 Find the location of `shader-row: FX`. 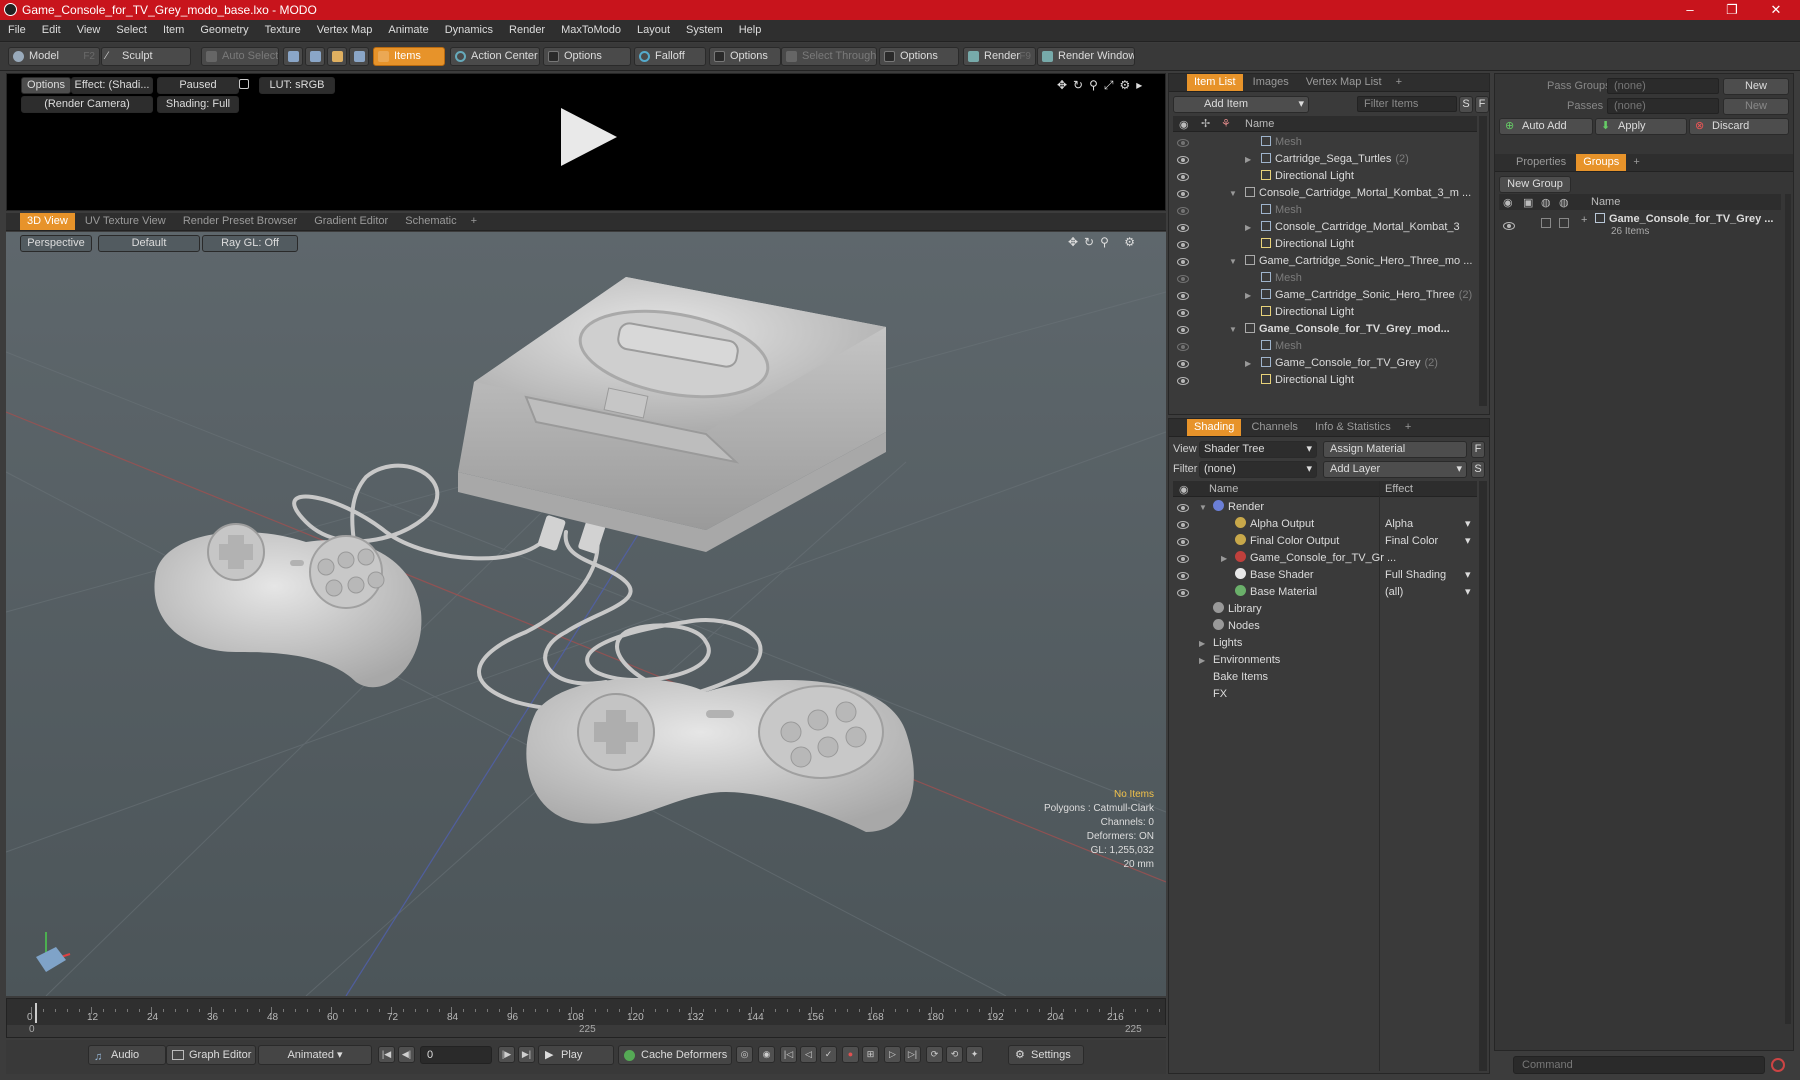

shader-row: FX is located at coordinates (1325, 694).